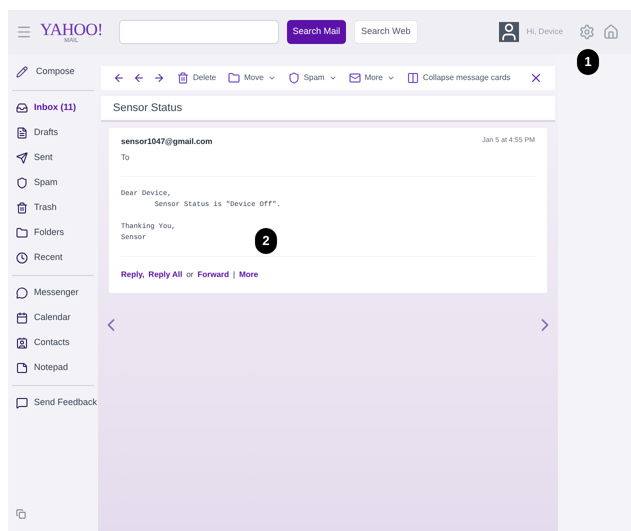 This screenshot has height=531, width=631. Describe the element at coordinates (386, 32) in the screenshot. I see `search-web-button: Search Web` at that location.